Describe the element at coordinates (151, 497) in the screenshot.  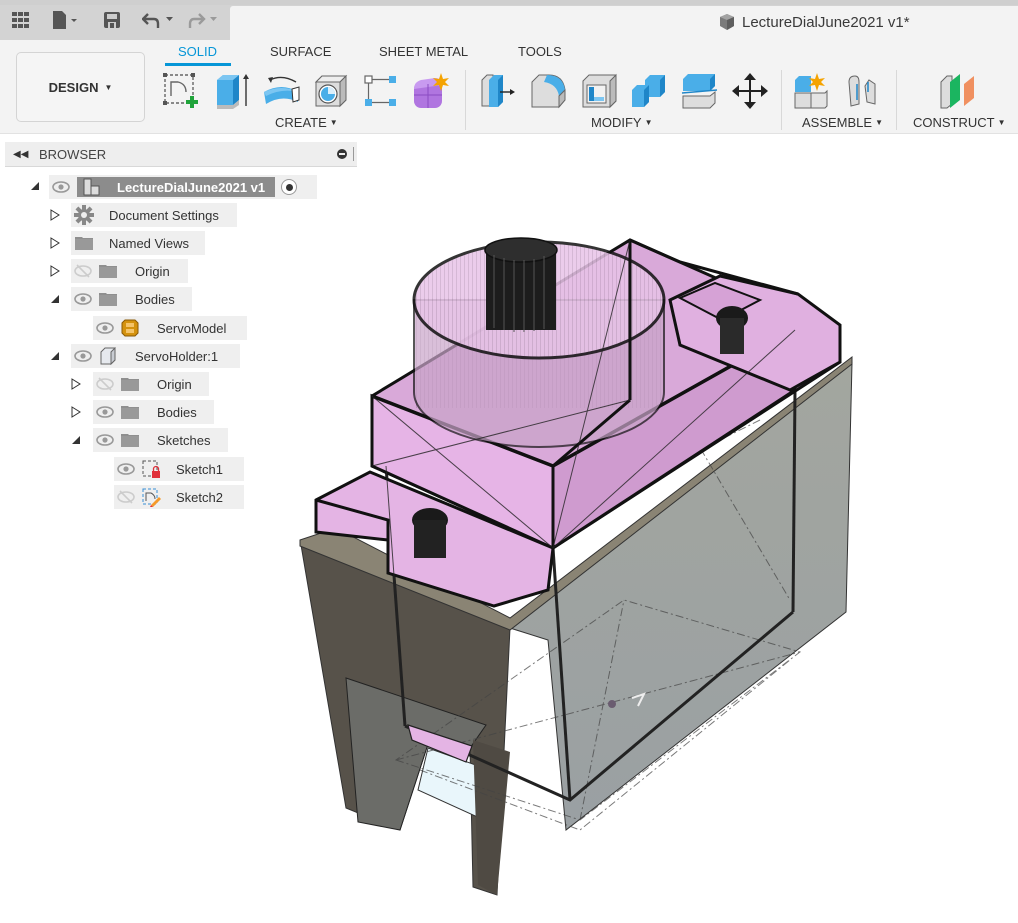
I see `sketch-edit-icon` at that location.